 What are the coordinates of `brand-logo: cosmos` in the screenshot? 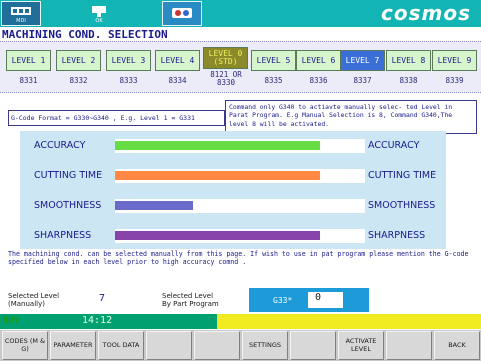 It's located at (426, 13).